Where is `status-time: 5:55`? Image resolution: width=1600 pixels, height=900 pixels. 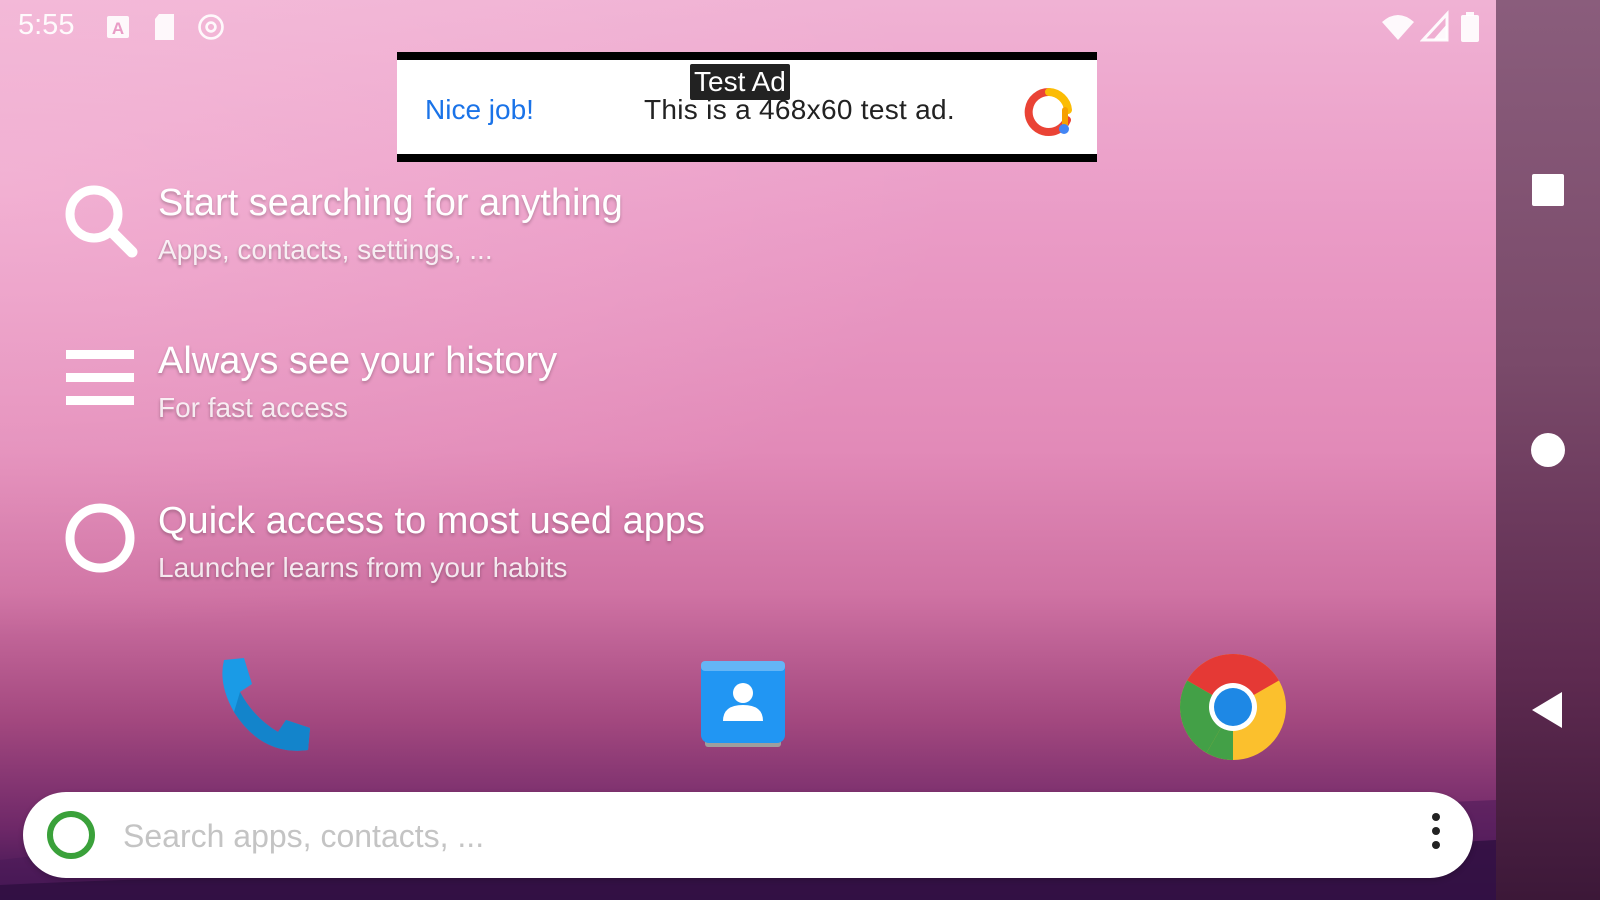 status-time: 5:55 is located at coordinates (46, 25).